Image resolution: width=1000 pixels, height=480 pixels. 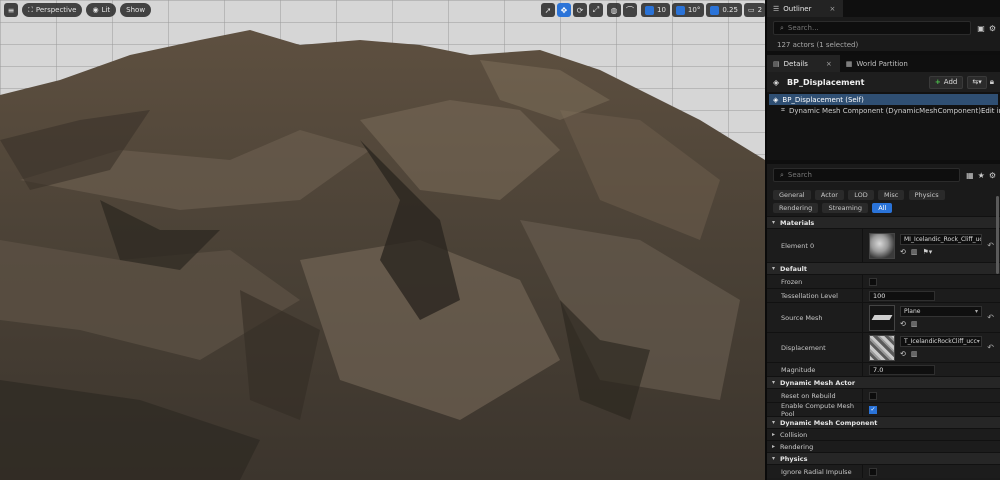 What do you see at coordinates (883, 458) in the screenshot?
I see `category-physics: ▾ Physics` at bounding box center [883, 458].